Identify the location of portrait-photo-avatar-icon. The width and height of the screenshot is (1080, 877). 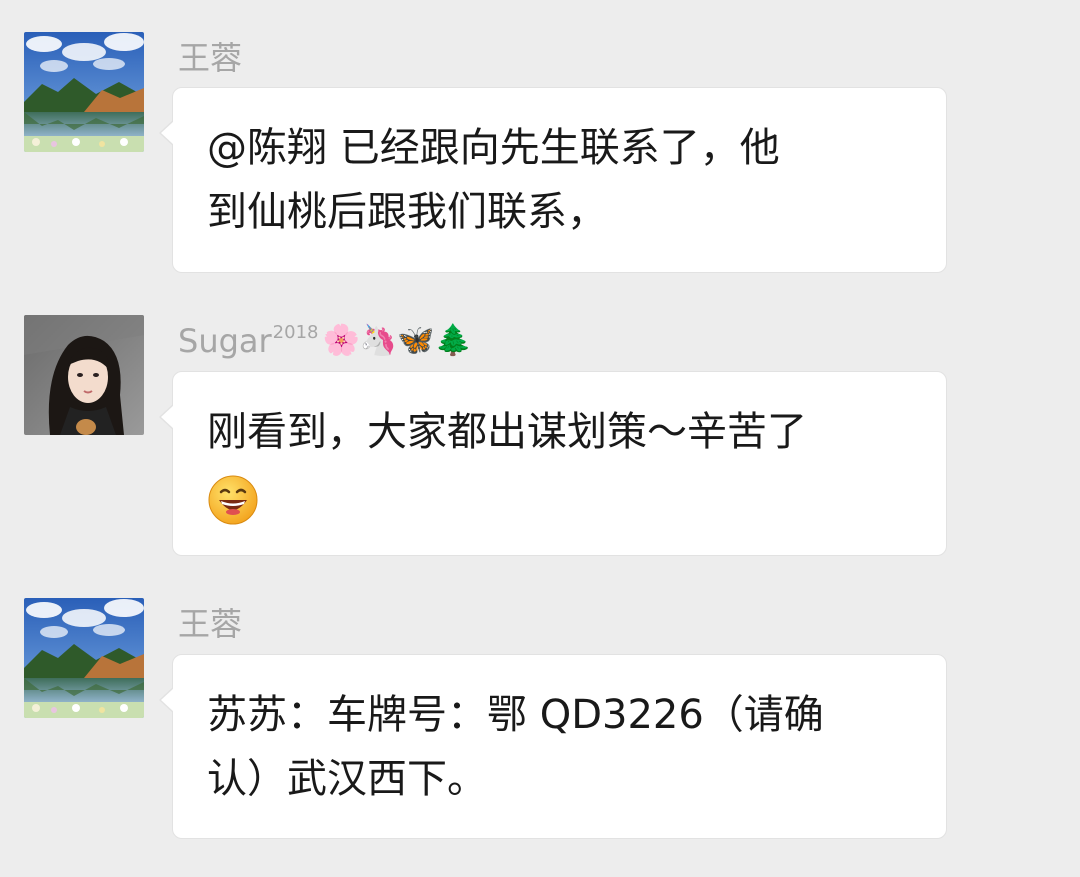
(84, 375).